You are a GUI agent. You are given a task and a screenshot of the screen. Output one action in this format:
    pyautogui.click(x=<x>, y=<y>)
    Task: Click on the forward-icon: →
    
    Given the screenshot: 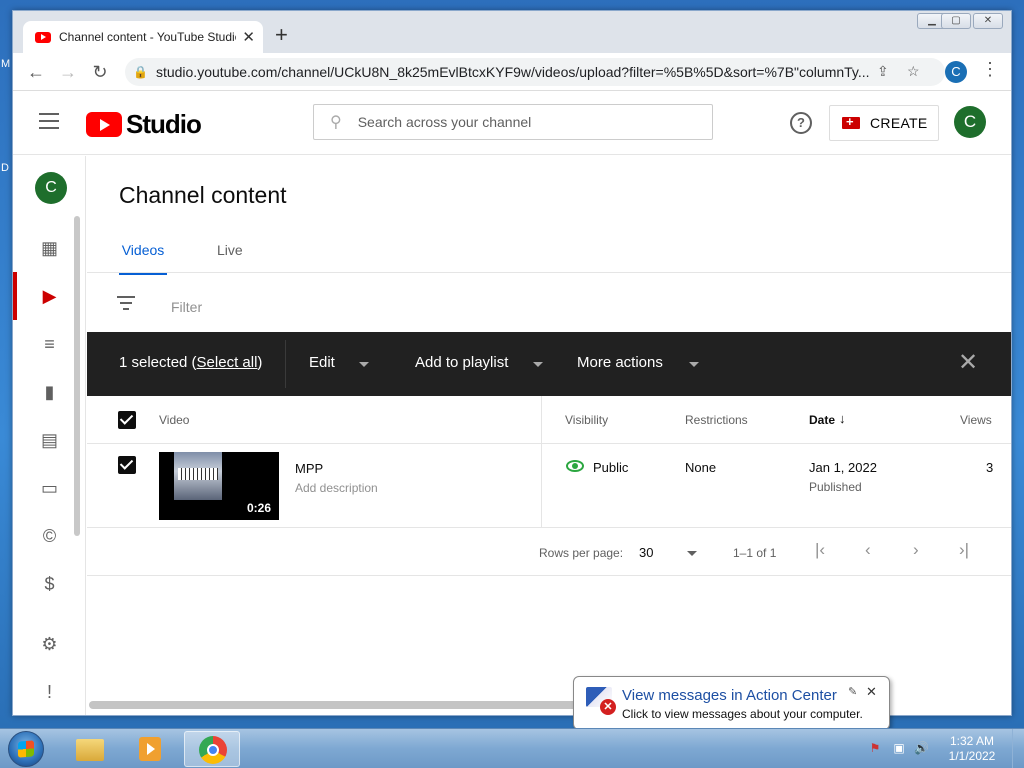 What is the action you would take?
    pyautogui.click(x=68, y=72)
    